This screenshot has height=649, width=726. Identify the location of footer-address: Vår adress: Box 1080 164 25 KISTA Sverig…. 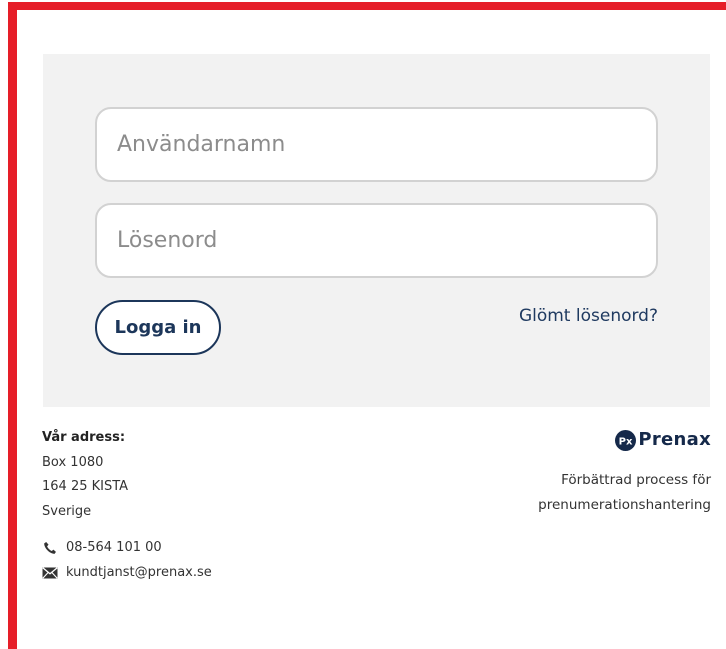
(85, 475).